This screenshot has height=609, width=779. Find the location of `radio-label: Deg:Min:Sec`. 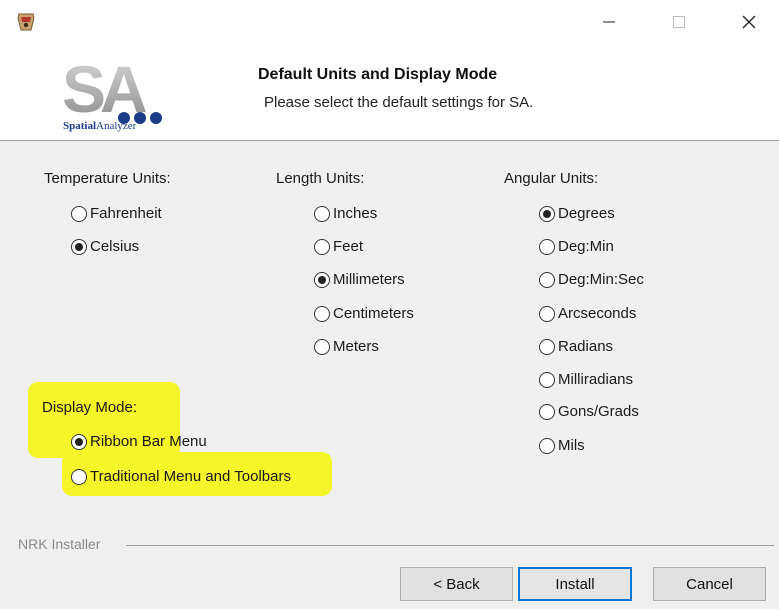

radio-label: Deg:Min:Sec is located at coordinates (601, 279).